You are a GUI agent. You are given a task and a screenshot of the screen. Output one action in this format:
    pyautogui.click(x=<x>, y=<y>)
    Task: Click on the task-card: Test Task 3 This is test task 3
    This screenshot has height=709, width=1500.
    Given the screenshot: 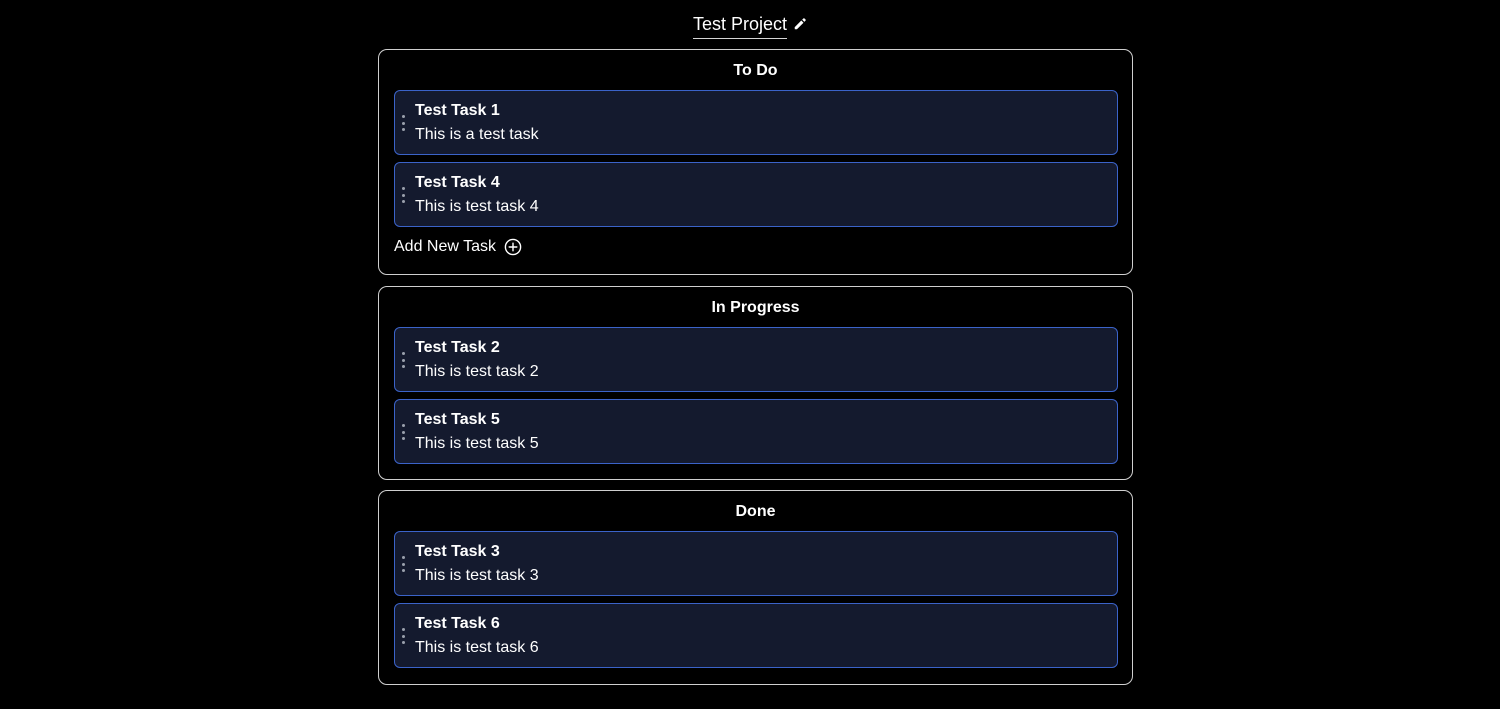 What is the action you would take?
    pyautogui.click(x=756, y=563)
    